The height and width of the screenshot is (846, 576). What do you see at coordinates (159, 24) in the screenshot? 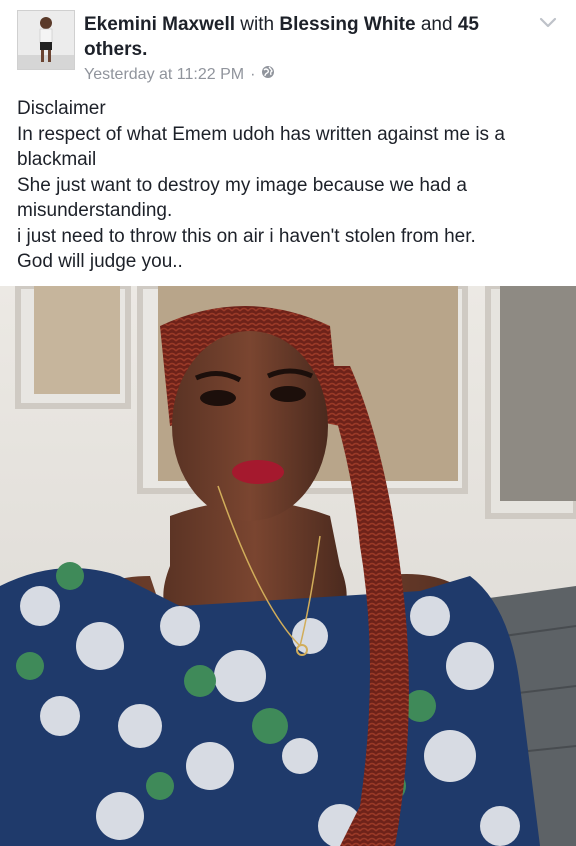
I see `author-name-link: Ekemini Maxwell` at bounding box center [159, 24].